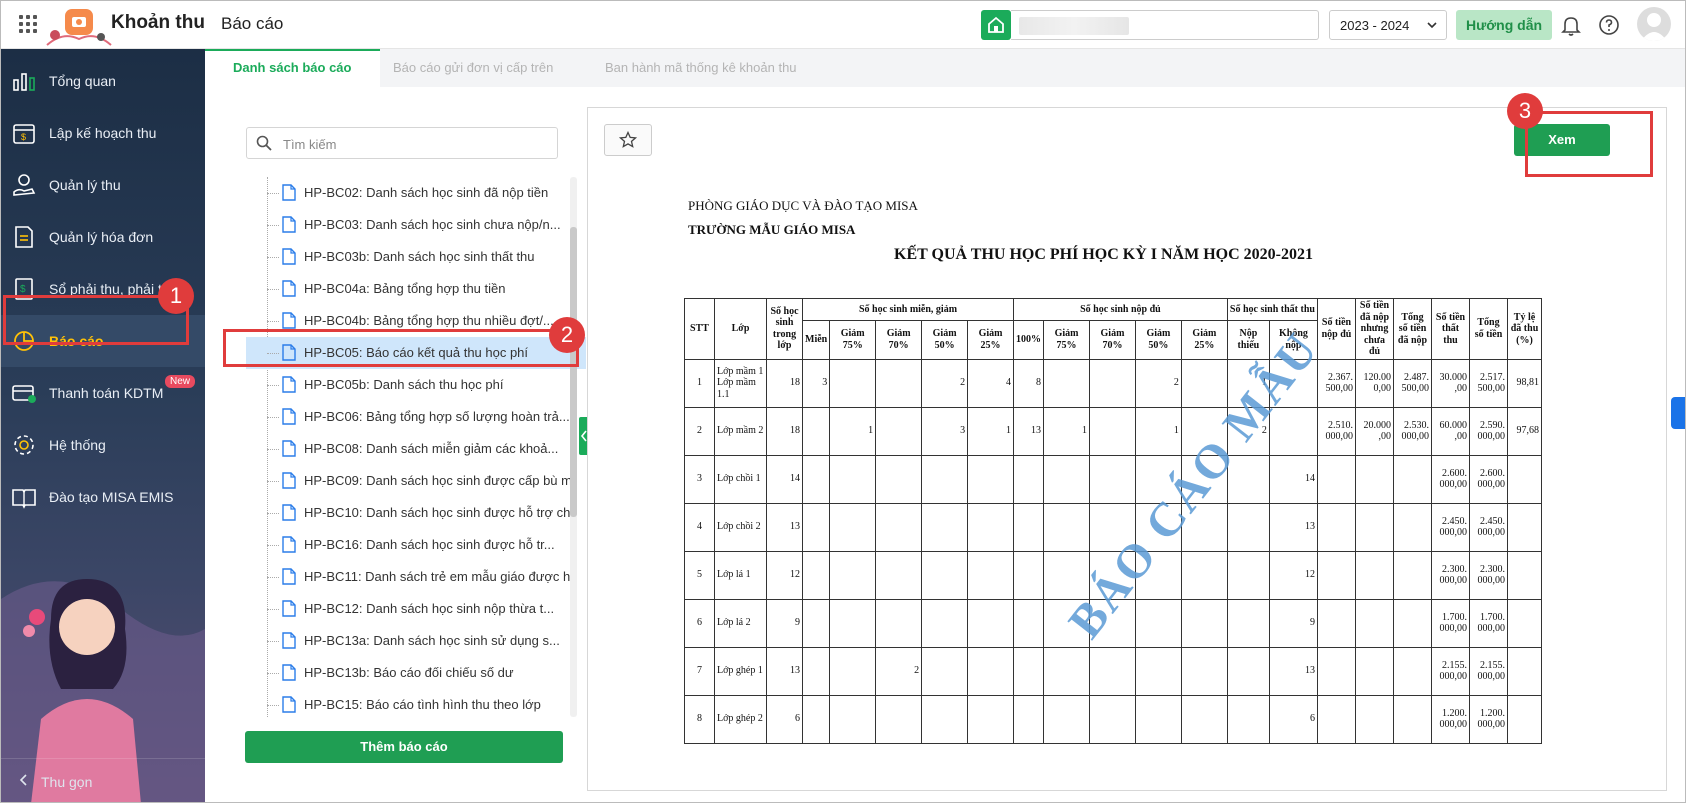  I want to click on collapse-sidebar-button: Thu gọn, so click(103, 780).